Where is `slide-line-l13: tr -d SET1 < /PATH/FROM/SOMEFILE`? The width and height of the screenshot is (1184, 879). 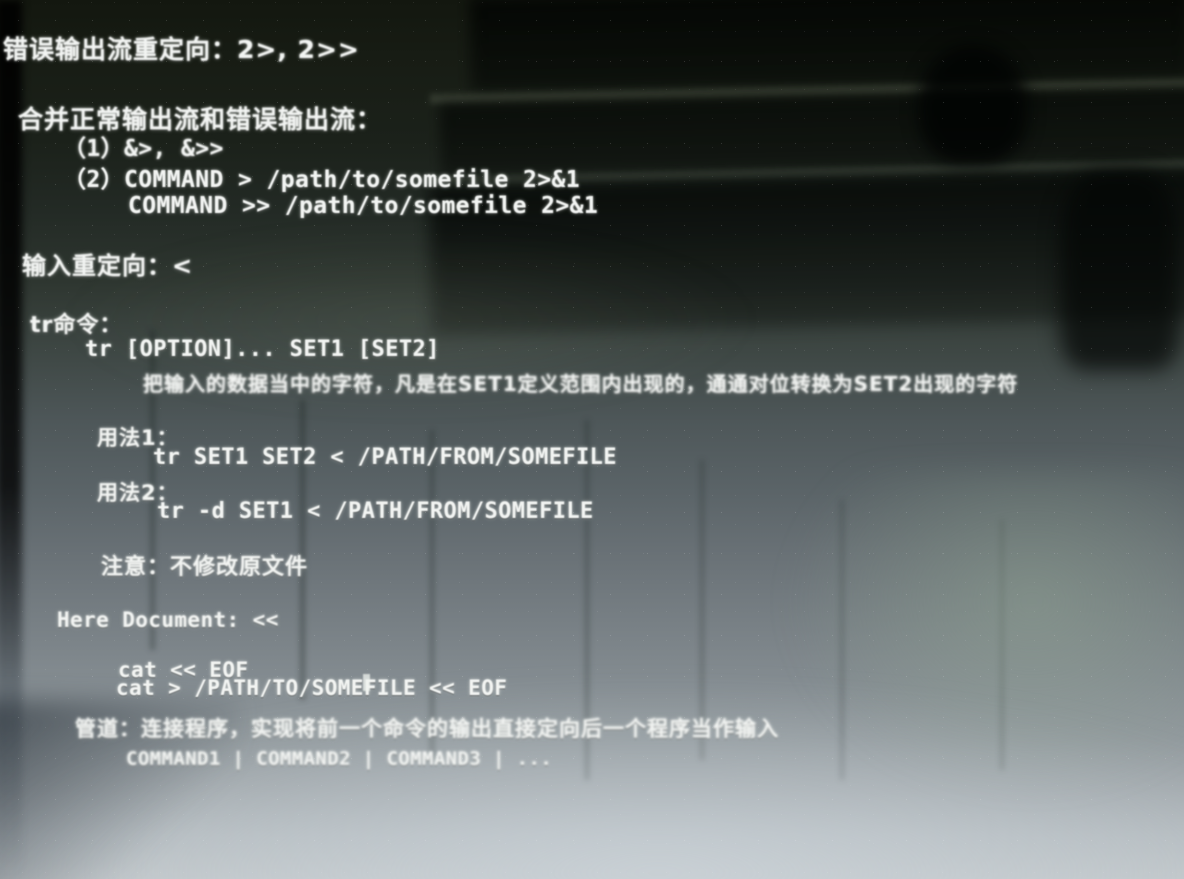
slide-line-l13: tr -d SET1 < /PATH/FROM/SOMEFILE is located at coordinates (375, 511).